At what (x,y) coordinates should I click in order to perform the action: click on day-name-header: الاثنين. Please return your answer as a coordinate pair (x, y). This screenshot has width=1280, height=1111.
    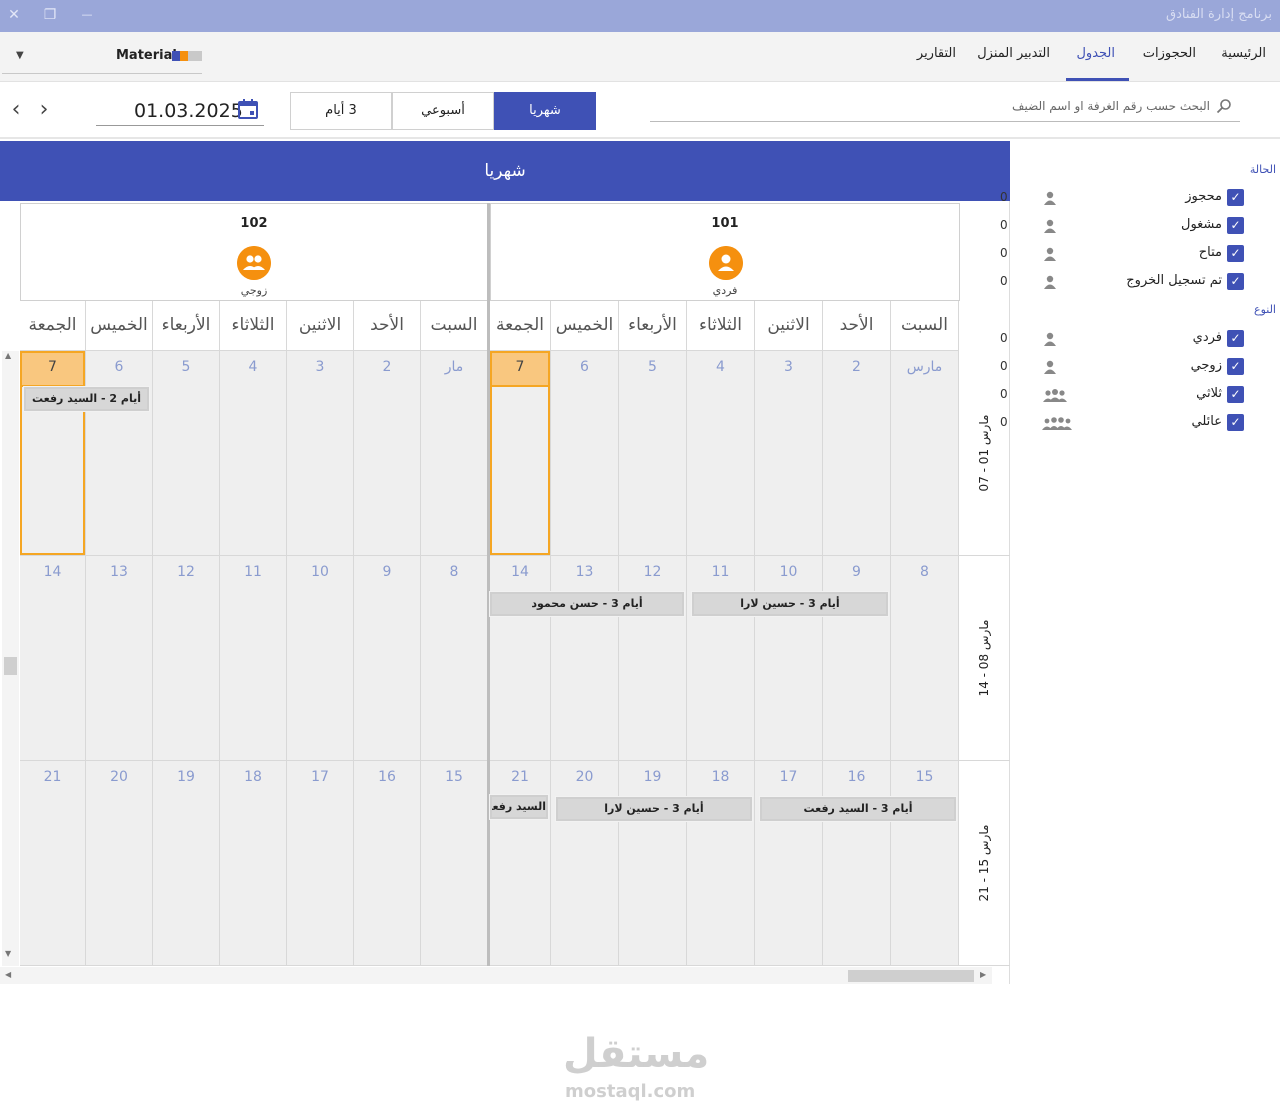
    Looking at the image, I should click on (789, 326).